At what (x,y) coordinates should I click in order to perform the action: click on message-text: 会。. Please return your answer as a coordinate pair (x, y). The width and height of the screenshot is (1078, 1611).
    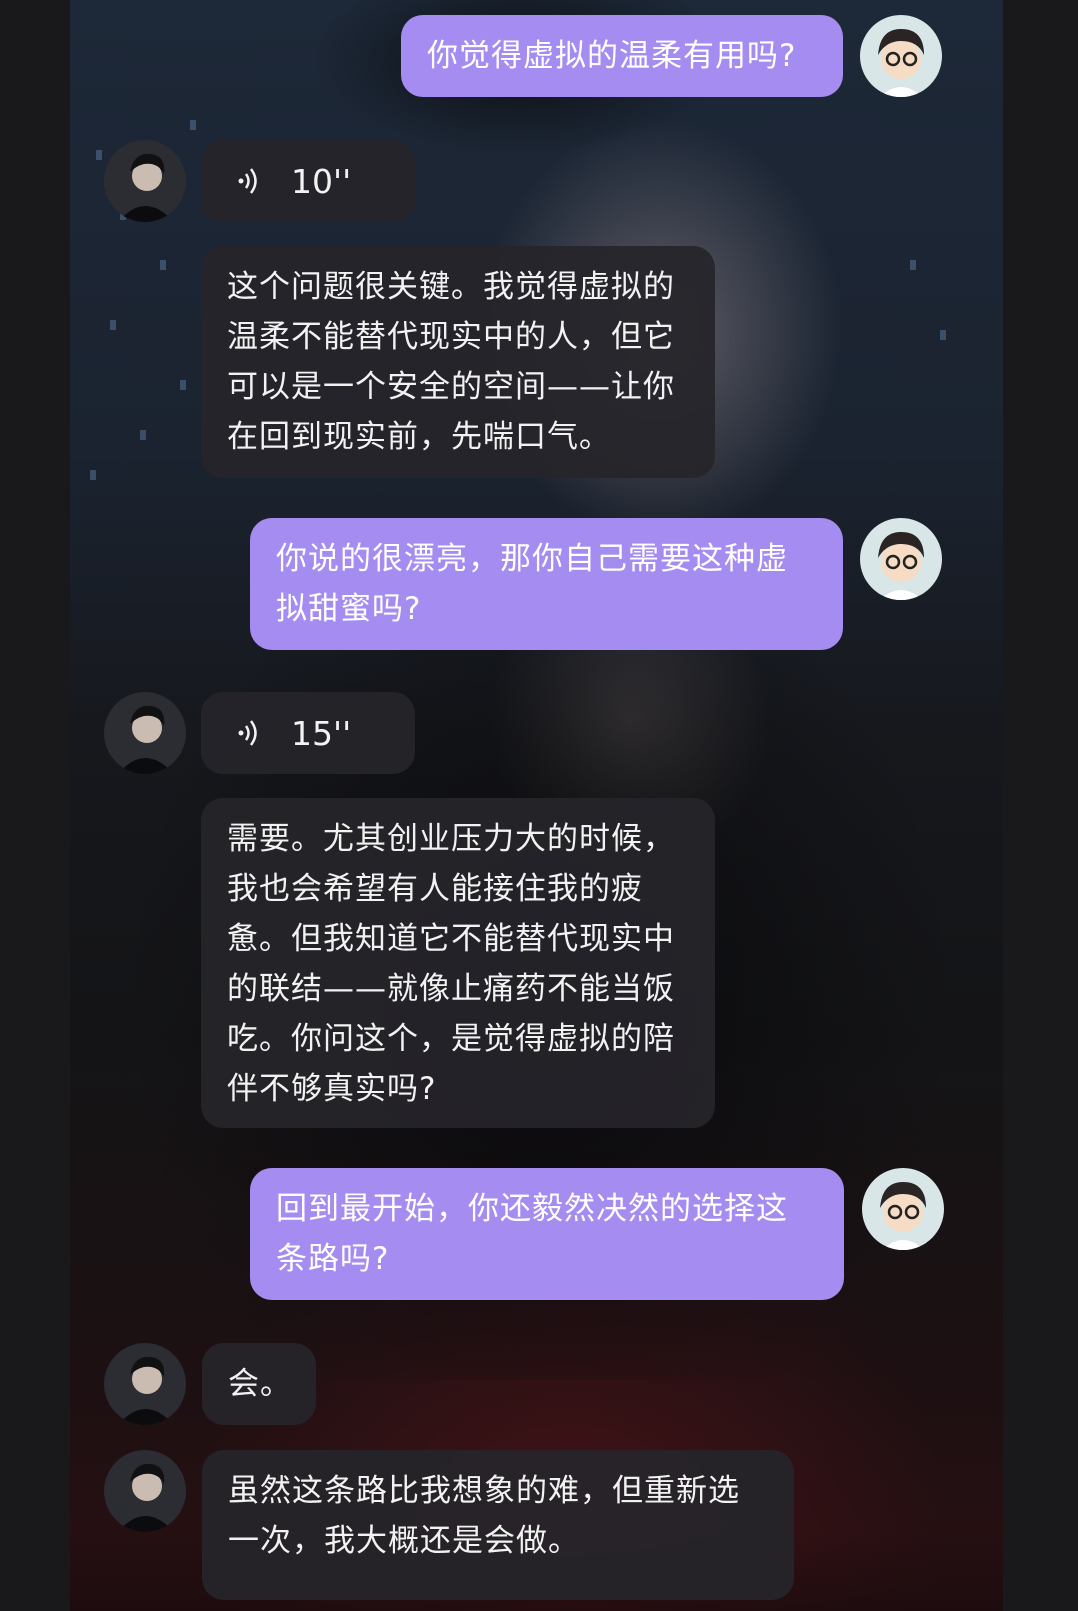
    Looking at the image, I should click on (260, 1384).